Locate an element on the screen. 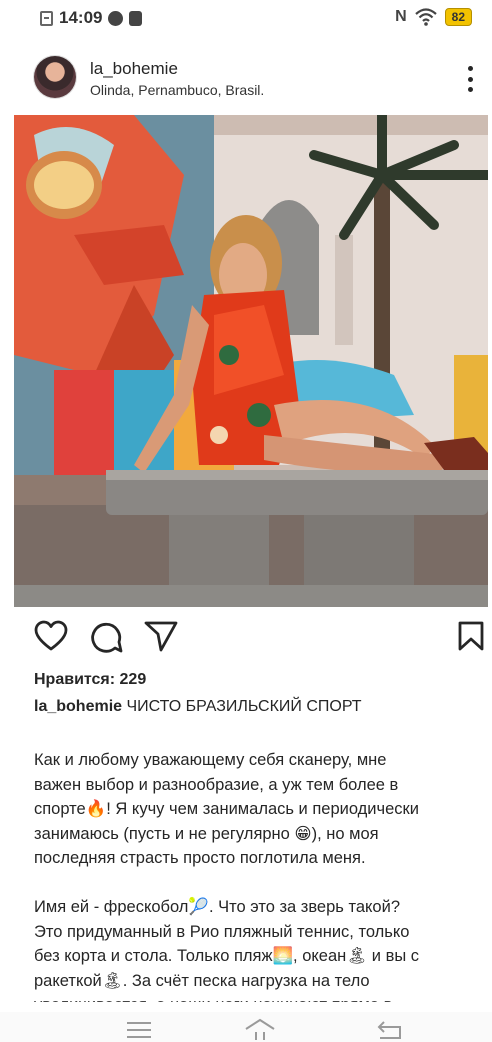  nfc-icon: N is located at coordinates (401, 16).